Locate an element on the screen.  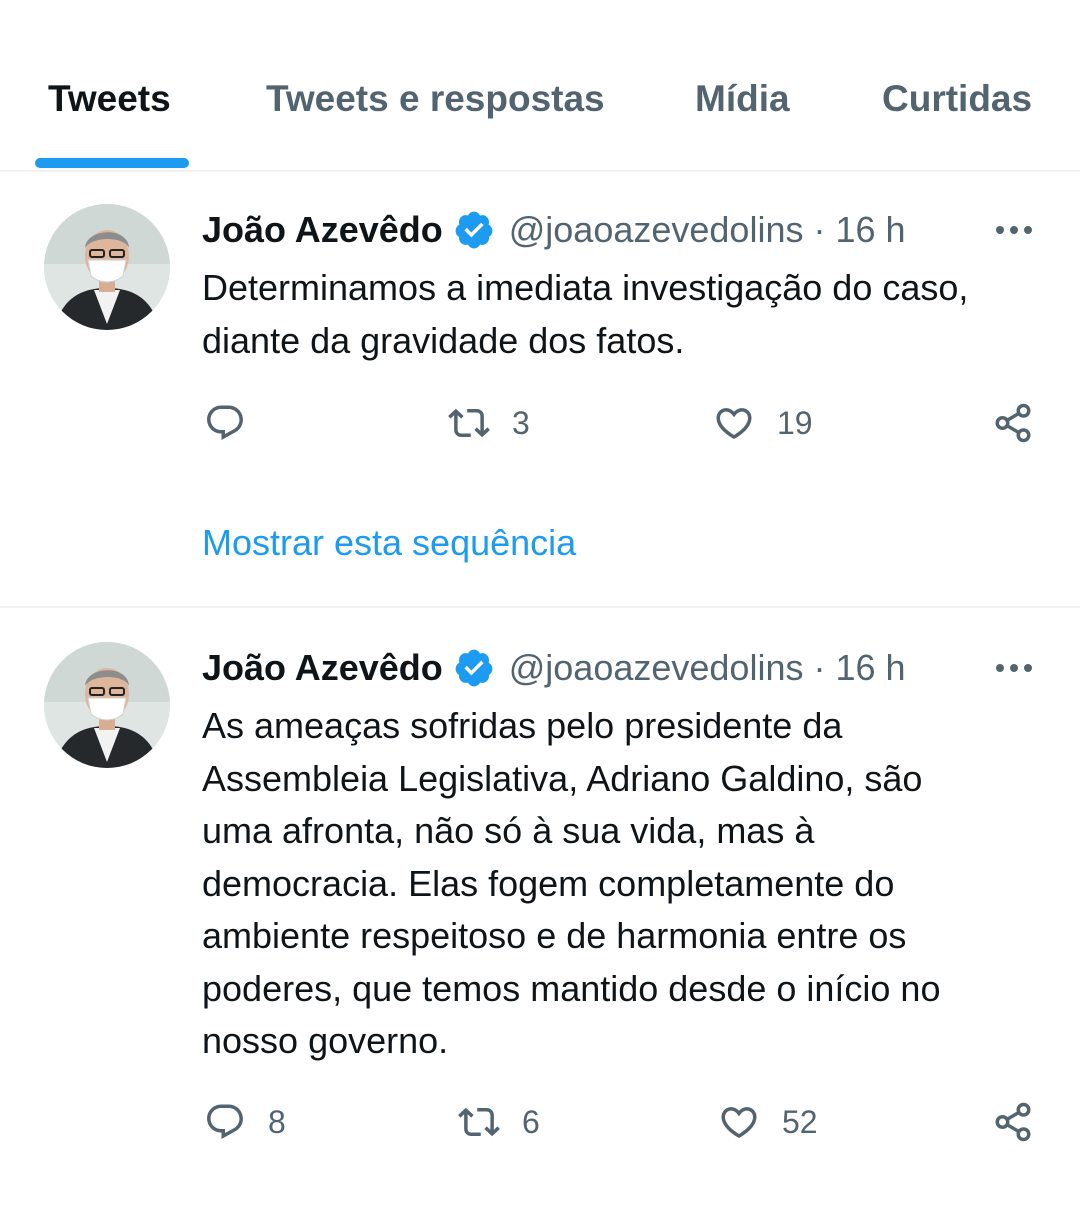
show-thread-link: Mostrar esta sequência is located at coordinates (389, 543).